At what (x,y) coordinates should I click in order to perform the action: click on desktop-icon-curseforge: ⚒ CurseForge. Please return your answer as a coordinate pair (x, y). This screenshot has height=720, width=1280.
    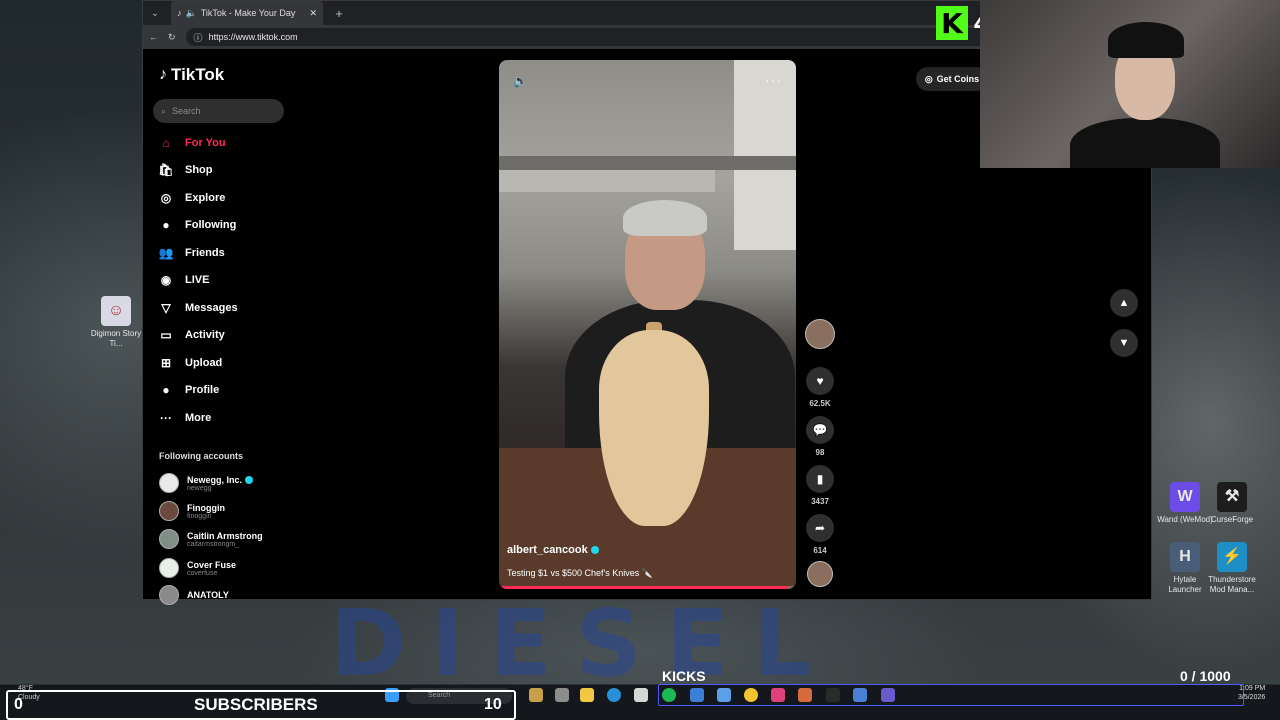
    Looking at the image, I should click on (1232, 503).